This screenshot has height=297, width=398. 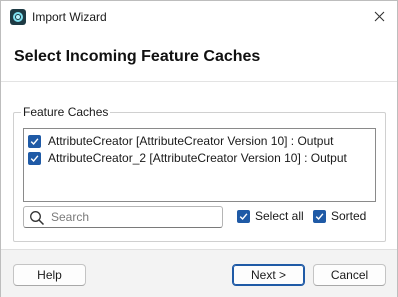 I want to click on select-all-label: Select all, so click(x=279, y=216).